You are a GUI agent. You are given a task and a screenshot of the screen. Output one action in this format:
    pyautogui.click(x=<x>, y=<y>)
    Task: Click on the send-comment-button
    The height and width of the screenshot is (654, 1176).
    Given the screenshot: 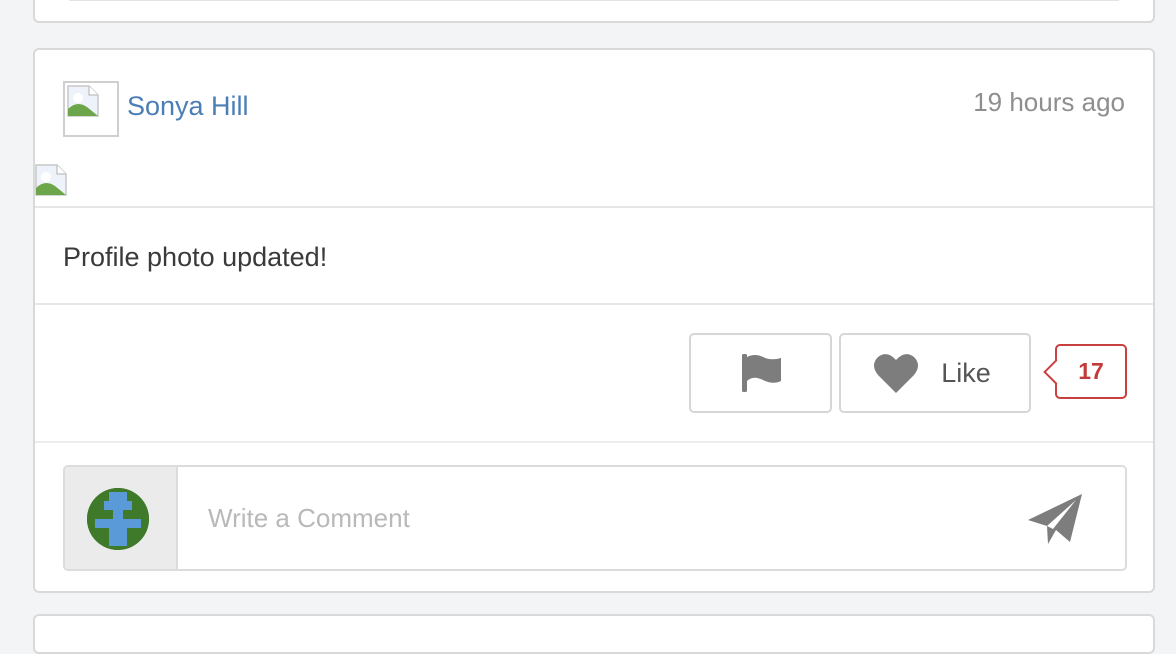 What is the action you would take?
    pyautogui.click(x=1055, y=519)
    